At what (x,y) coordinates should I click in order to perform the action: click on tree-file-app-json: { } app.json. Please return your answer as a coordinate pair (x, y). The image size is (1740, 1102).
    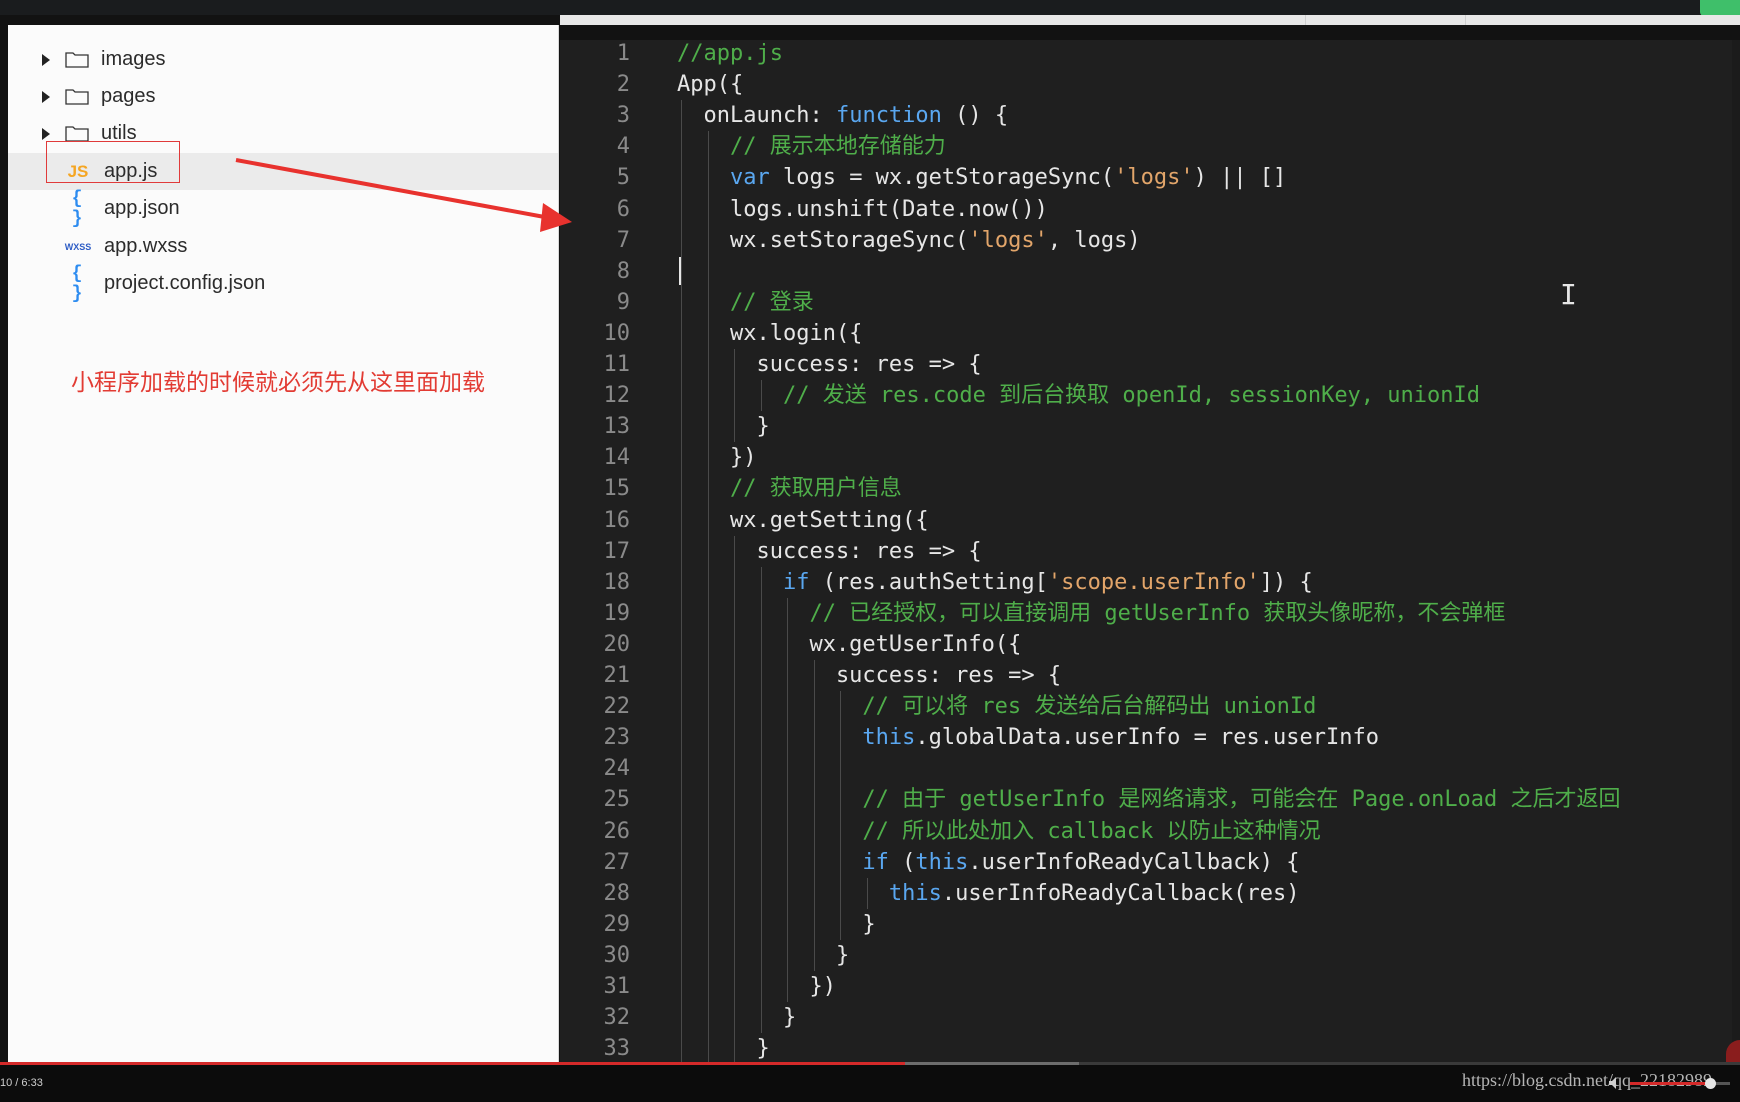
    Looking at the image, I should click on (283, 208).